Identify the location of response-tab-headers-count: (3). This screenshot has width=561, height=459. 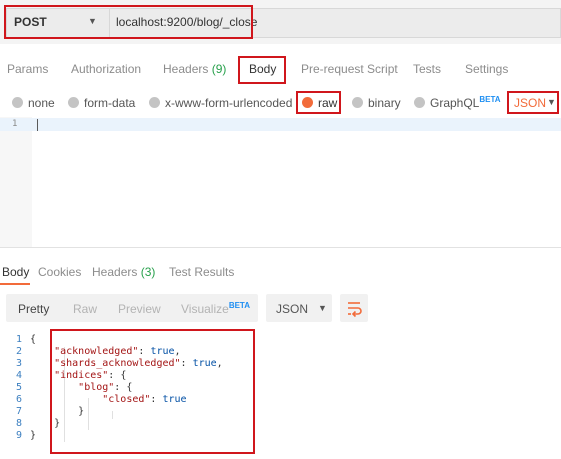
(148, 272).